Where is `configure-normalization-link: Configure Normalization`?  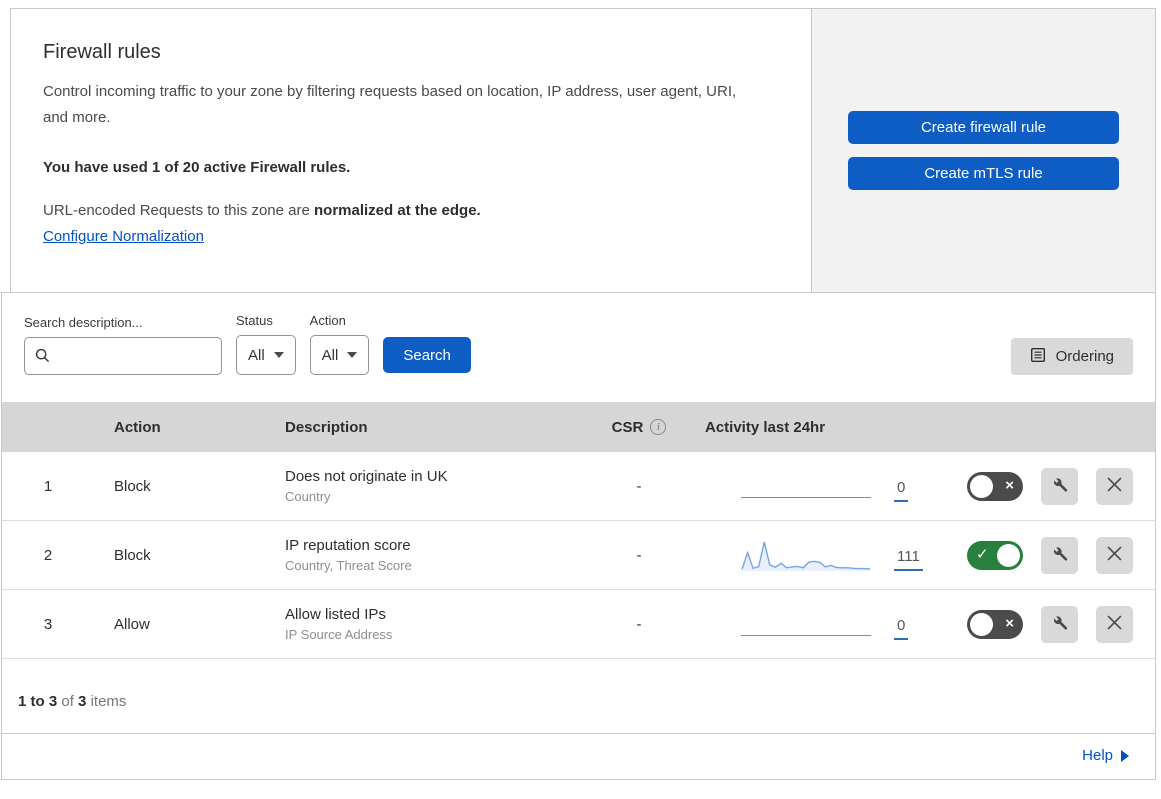
configure-normalization-link: Configure Normalization is located at coordinates (123, 236).